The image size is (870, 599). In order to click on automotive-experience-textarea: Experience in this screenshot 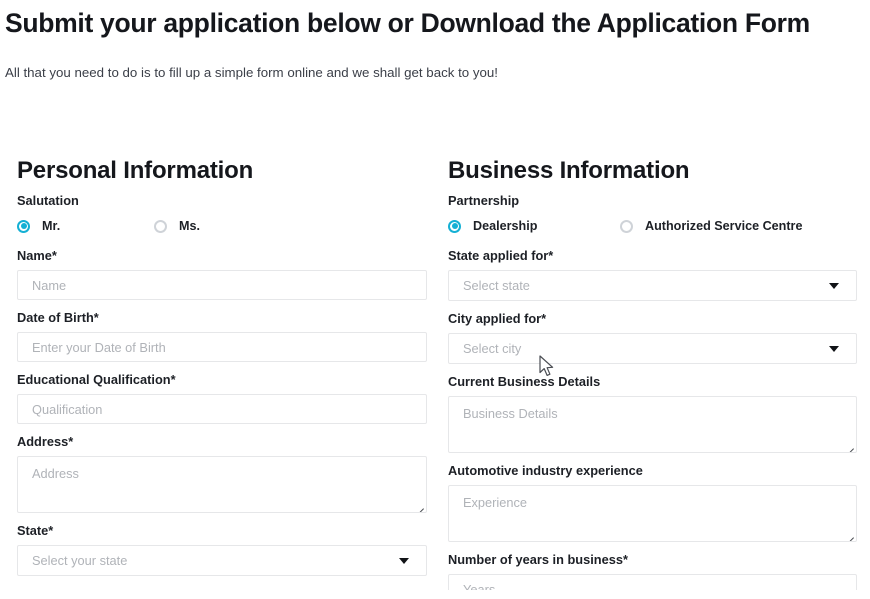, I will do `click(652, 513)`.